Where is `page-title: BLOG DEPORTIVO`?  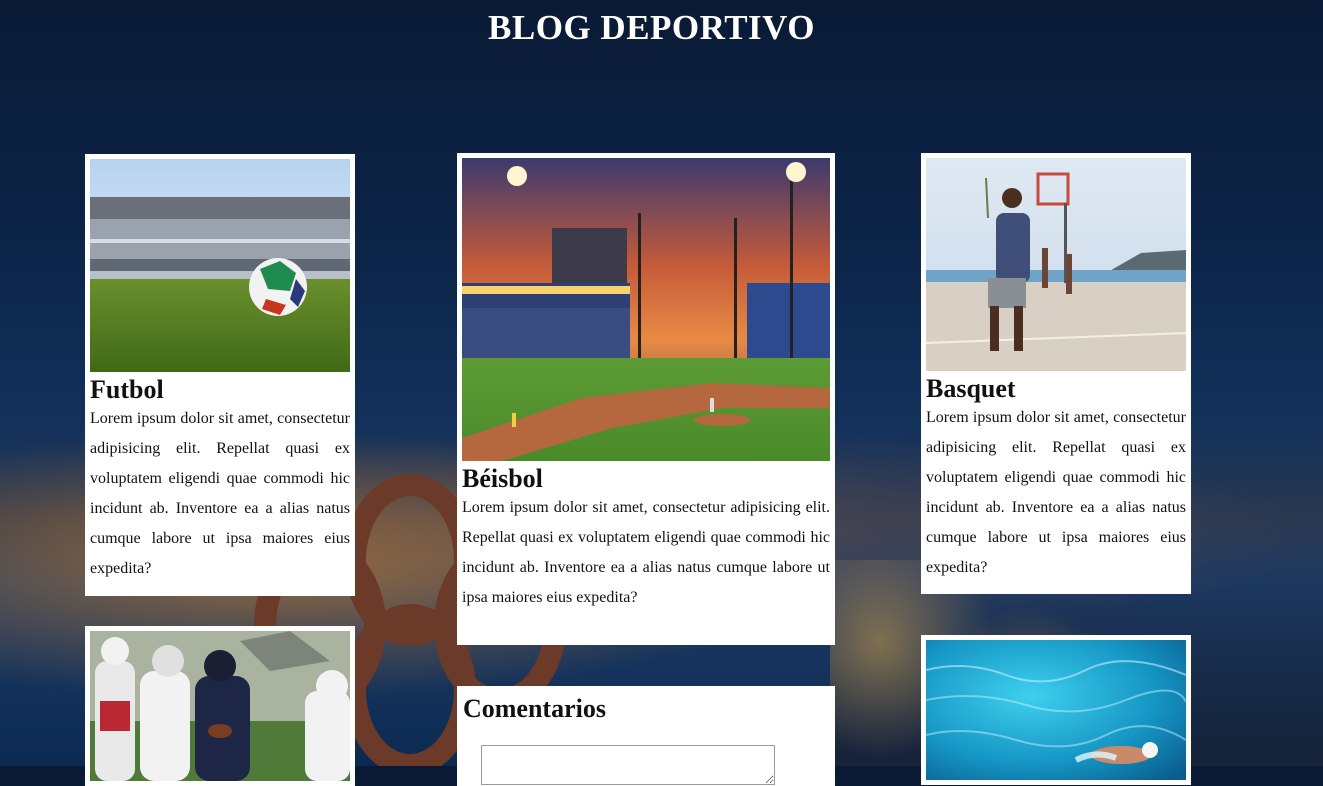 page-title: BLOG DEPORTIVO is located at coordinates (651, 27).